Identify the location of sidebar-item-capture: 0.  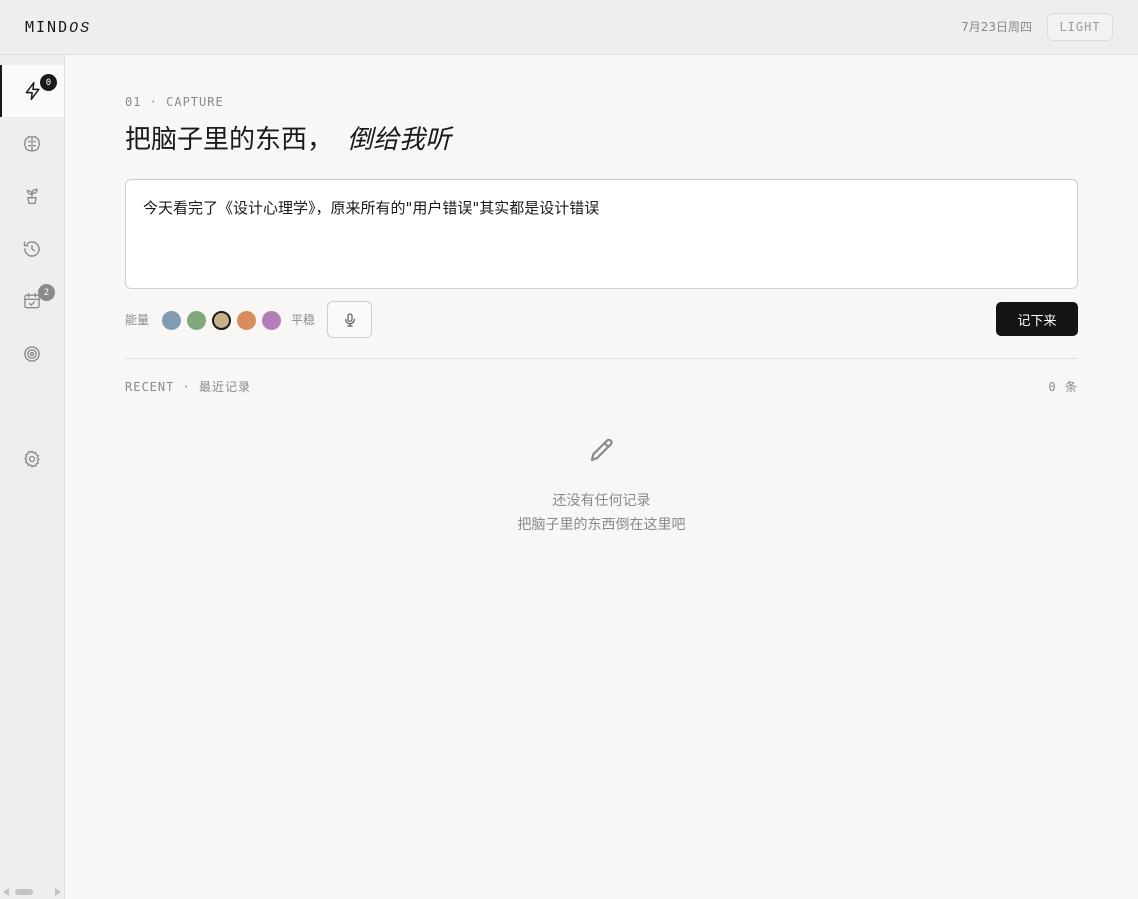
(32, 91).